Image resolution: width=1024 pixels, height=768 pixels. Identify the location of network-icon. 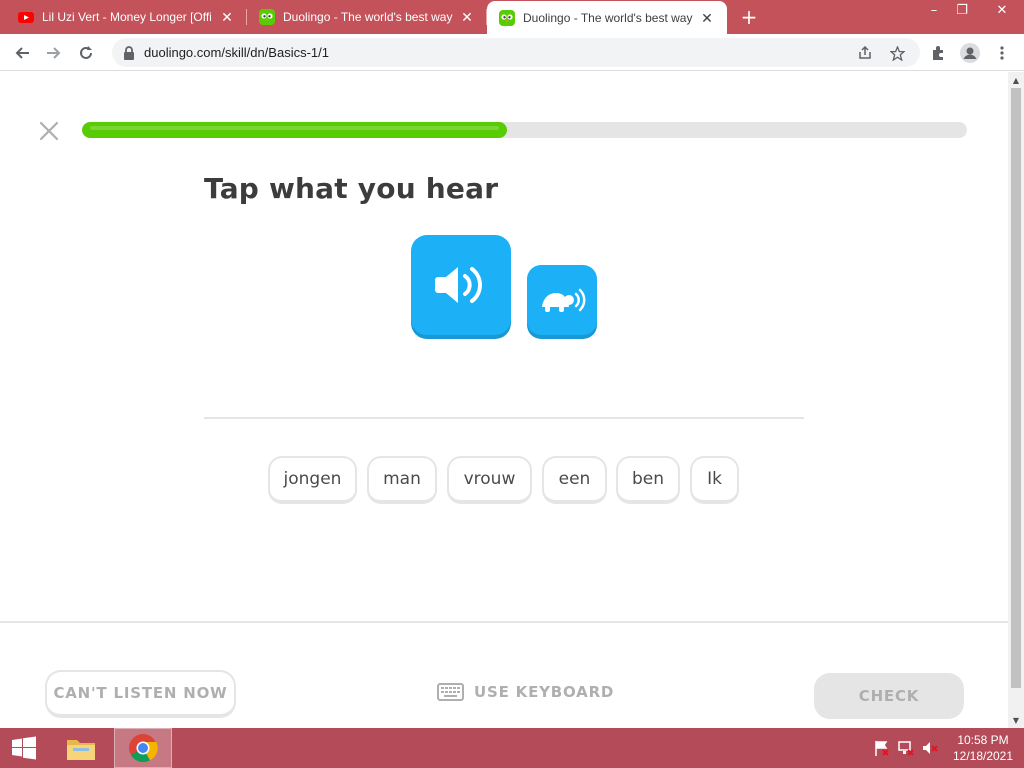
(906, 748).